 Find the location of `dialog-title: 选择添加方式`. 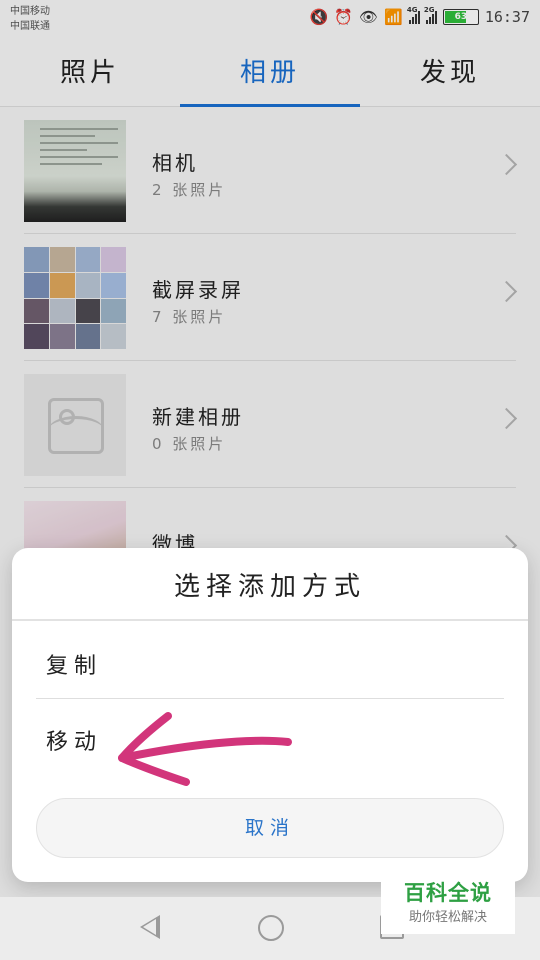

dialog-title: 选择添加方式 is located at coordinates (269, 587).